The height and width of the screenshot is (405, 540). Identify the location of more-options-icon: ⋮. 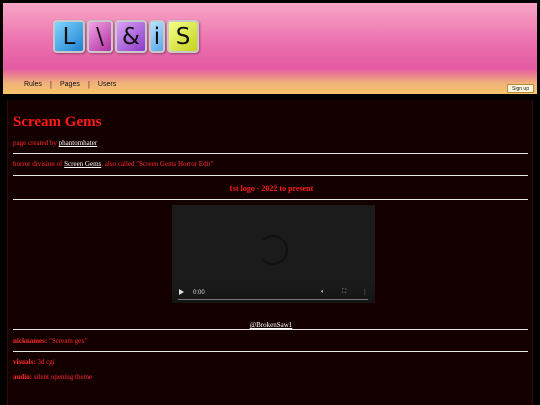
(365, 292).